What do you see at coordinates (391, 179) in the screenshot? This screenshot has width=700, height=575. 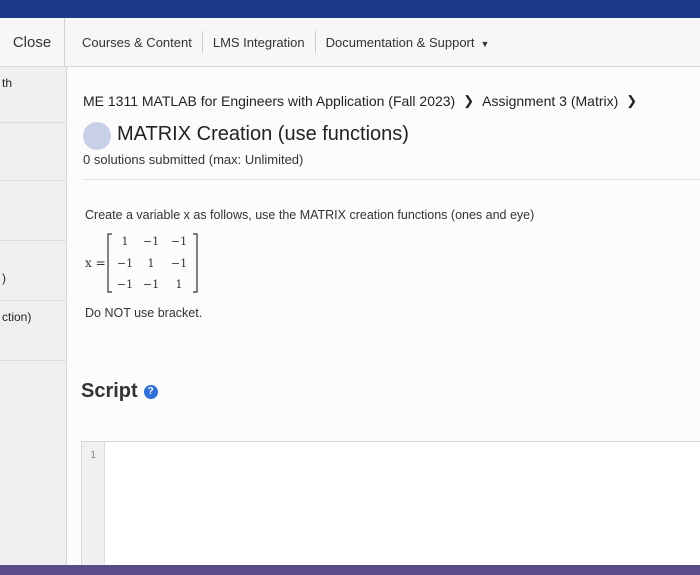 I see `divider` at bounding box center [391, 179].